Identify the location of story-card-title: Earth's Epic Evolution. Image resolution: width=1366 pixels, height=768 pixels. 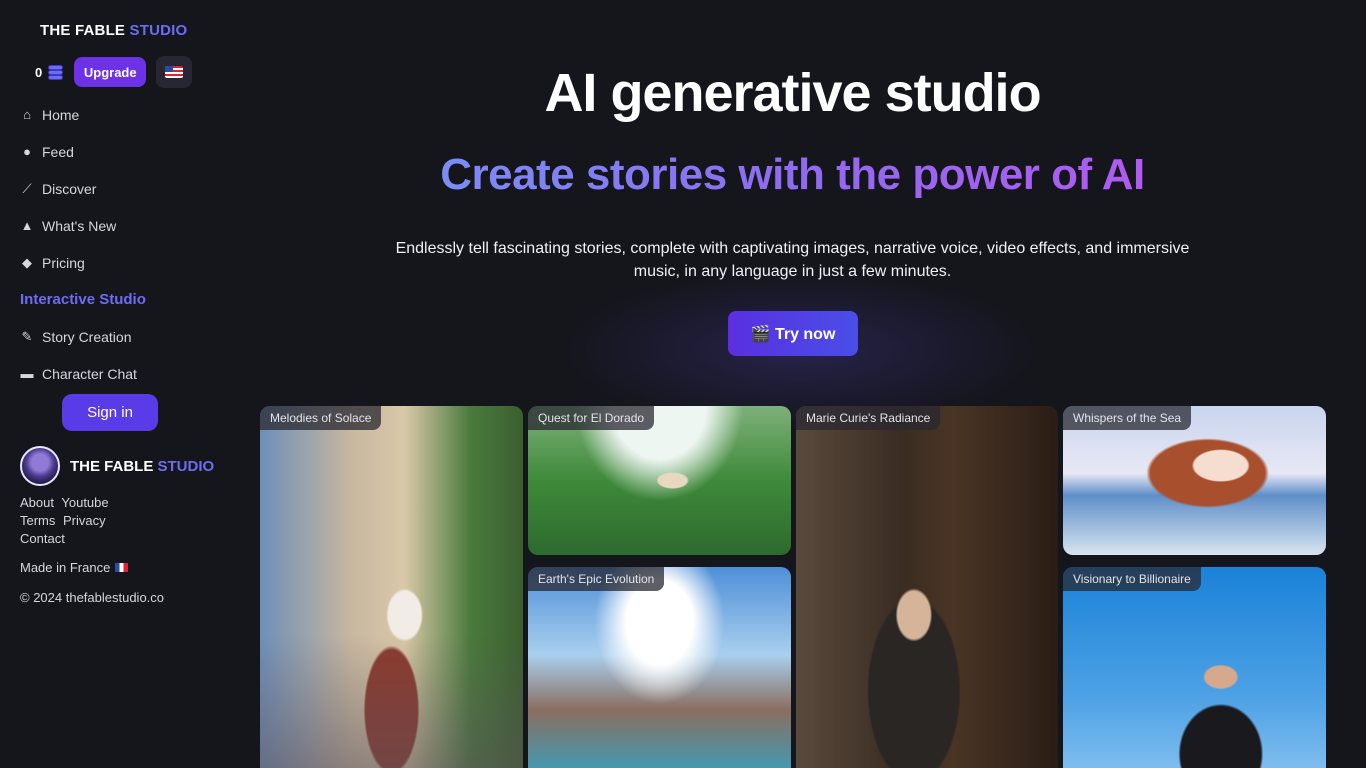
(596, 579).